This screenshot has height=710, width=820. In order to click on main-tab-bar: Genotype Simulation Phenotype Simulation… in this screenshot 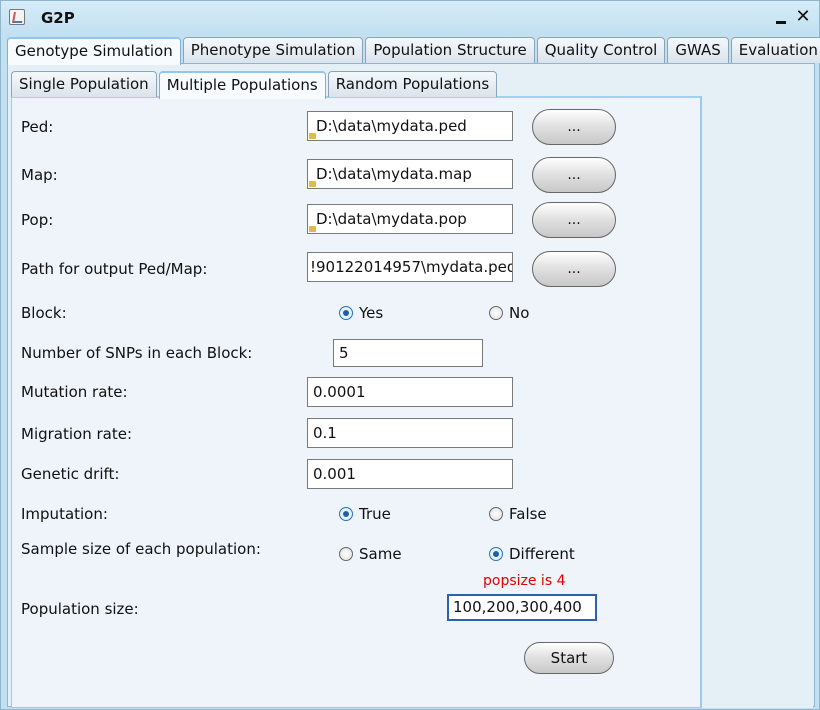, I will do `click(413, 51)`.